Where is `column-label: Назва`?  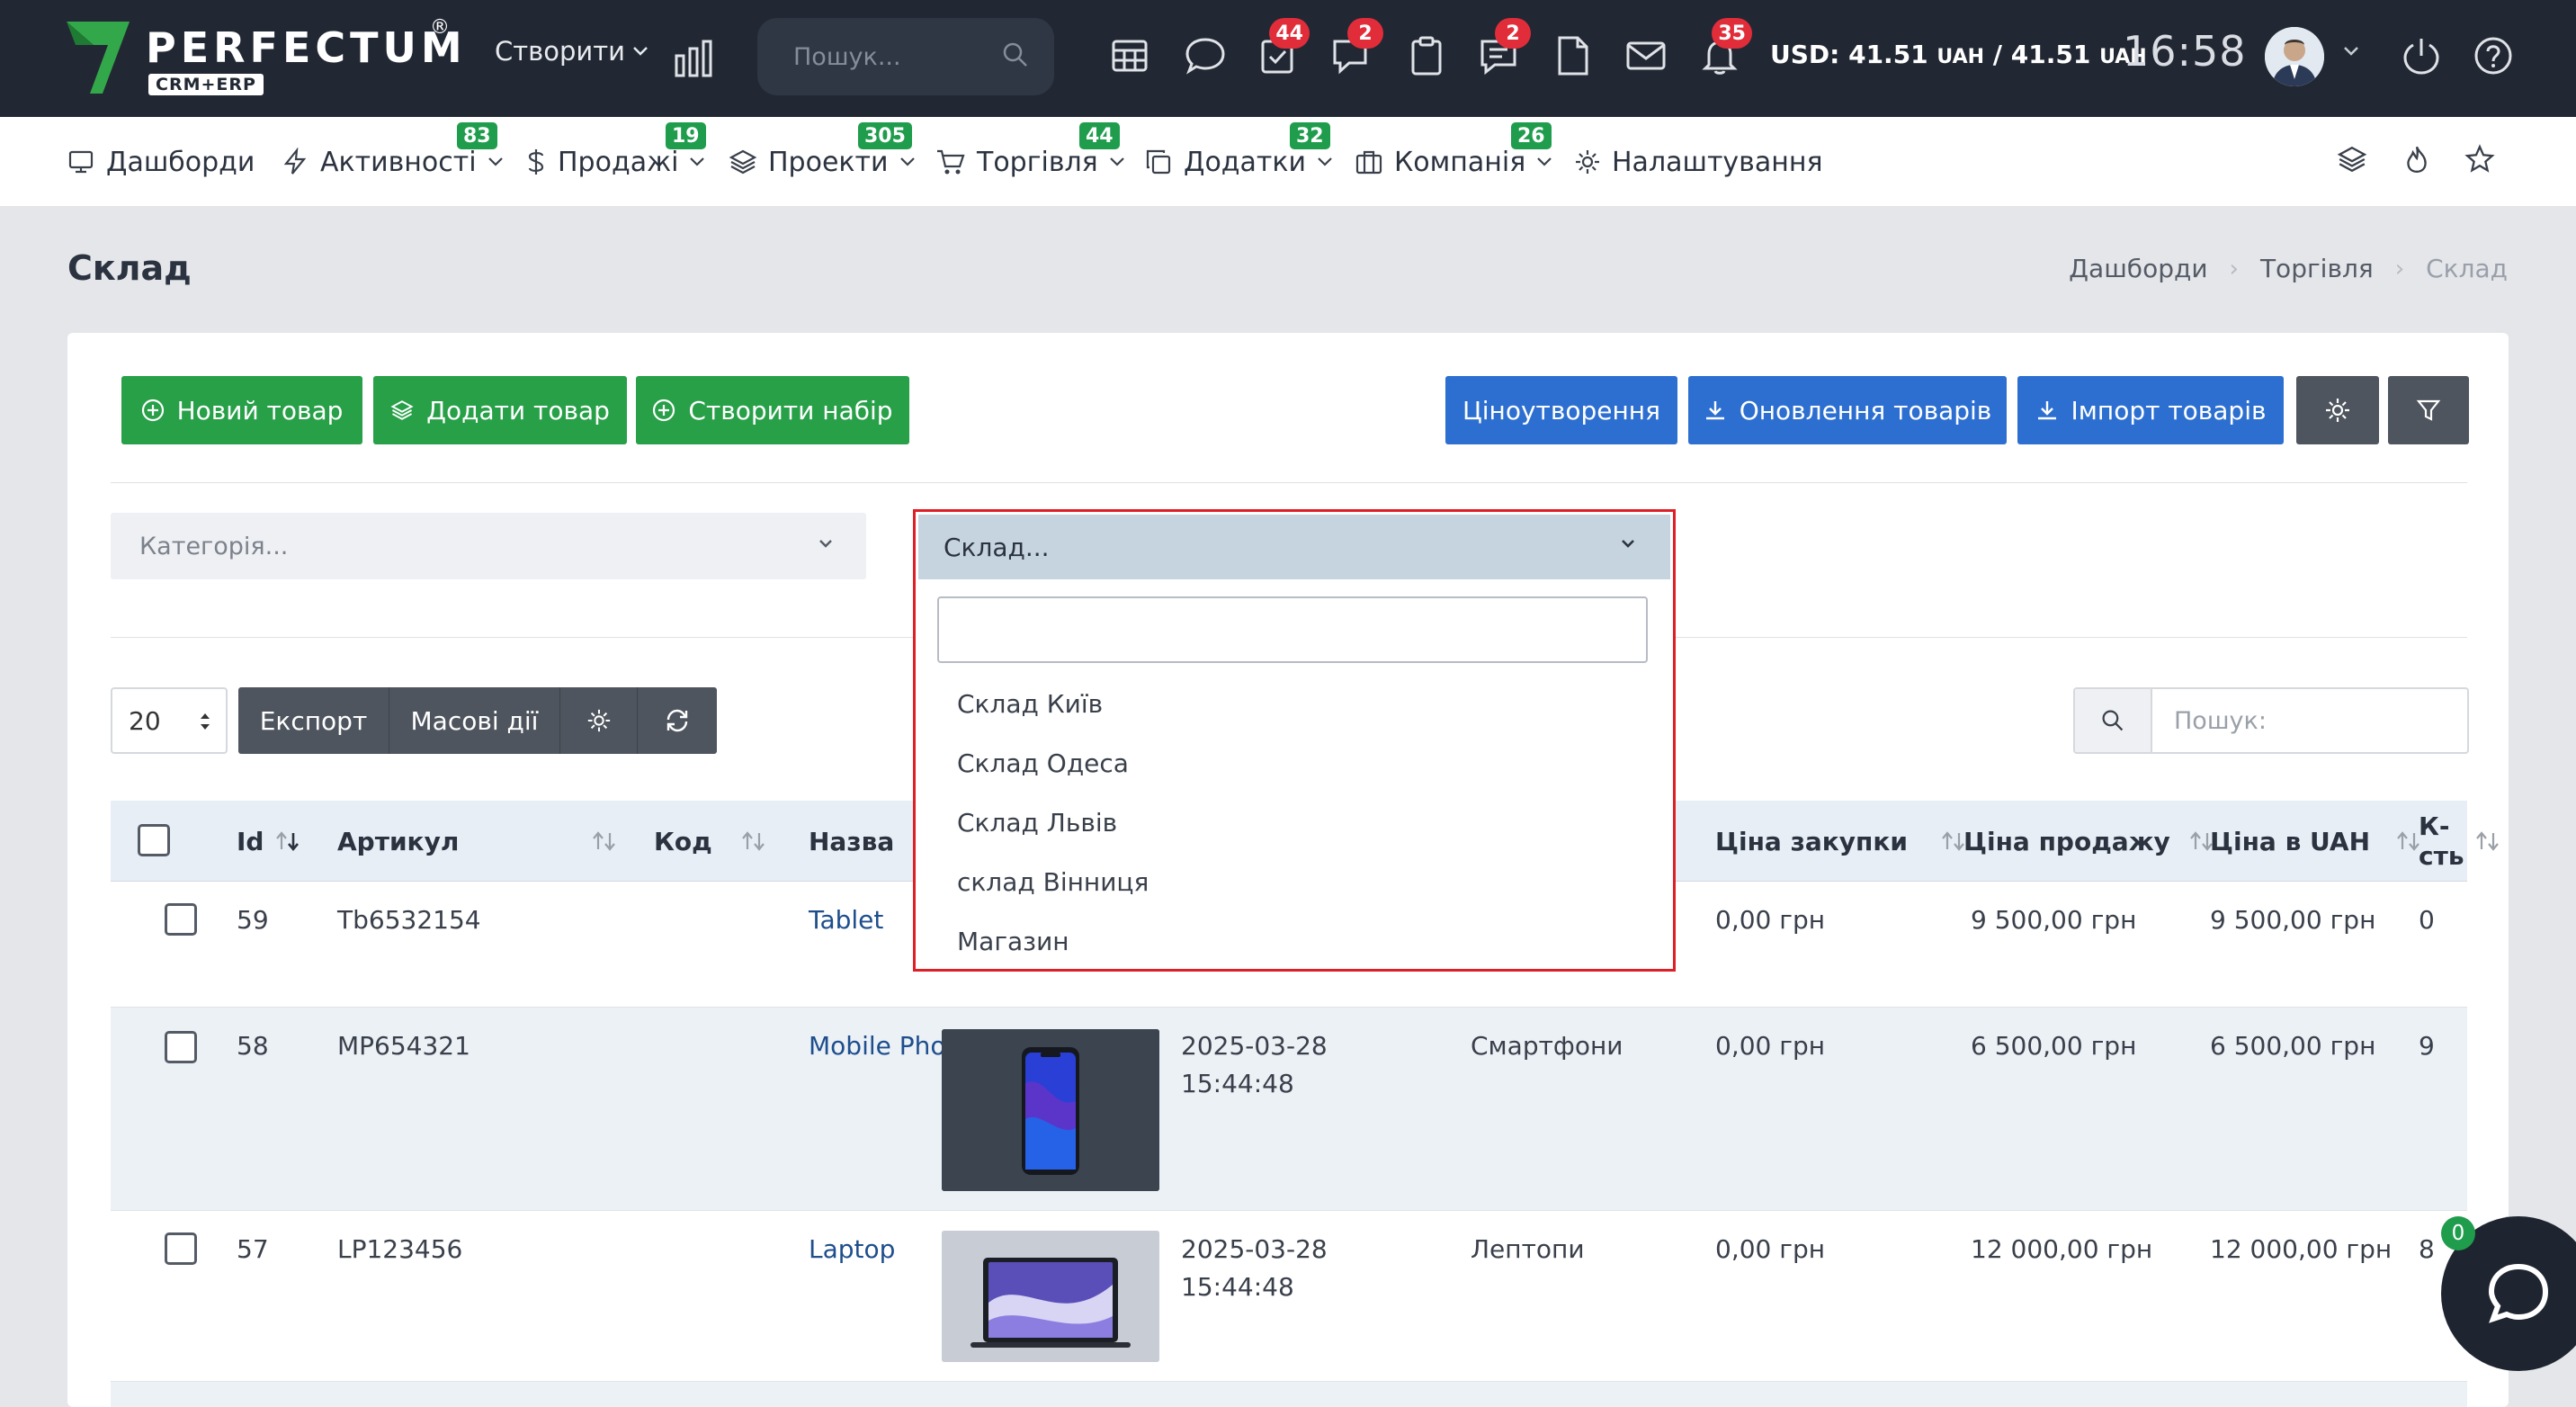 column-label: Назва is located at coordinates (852, 841).